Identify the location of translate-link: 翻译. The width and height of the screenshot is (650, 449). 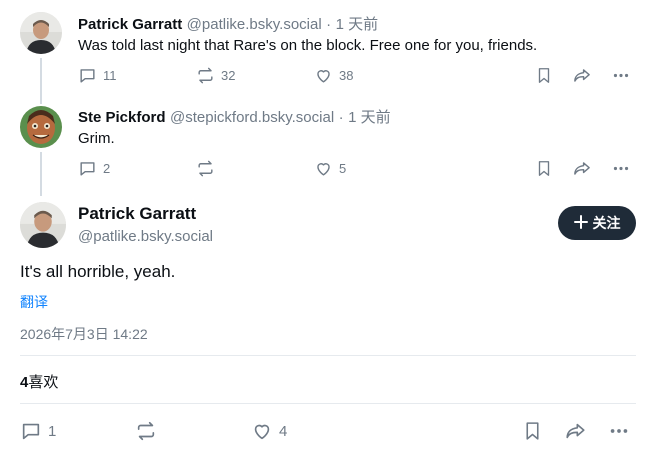
(34, 302).